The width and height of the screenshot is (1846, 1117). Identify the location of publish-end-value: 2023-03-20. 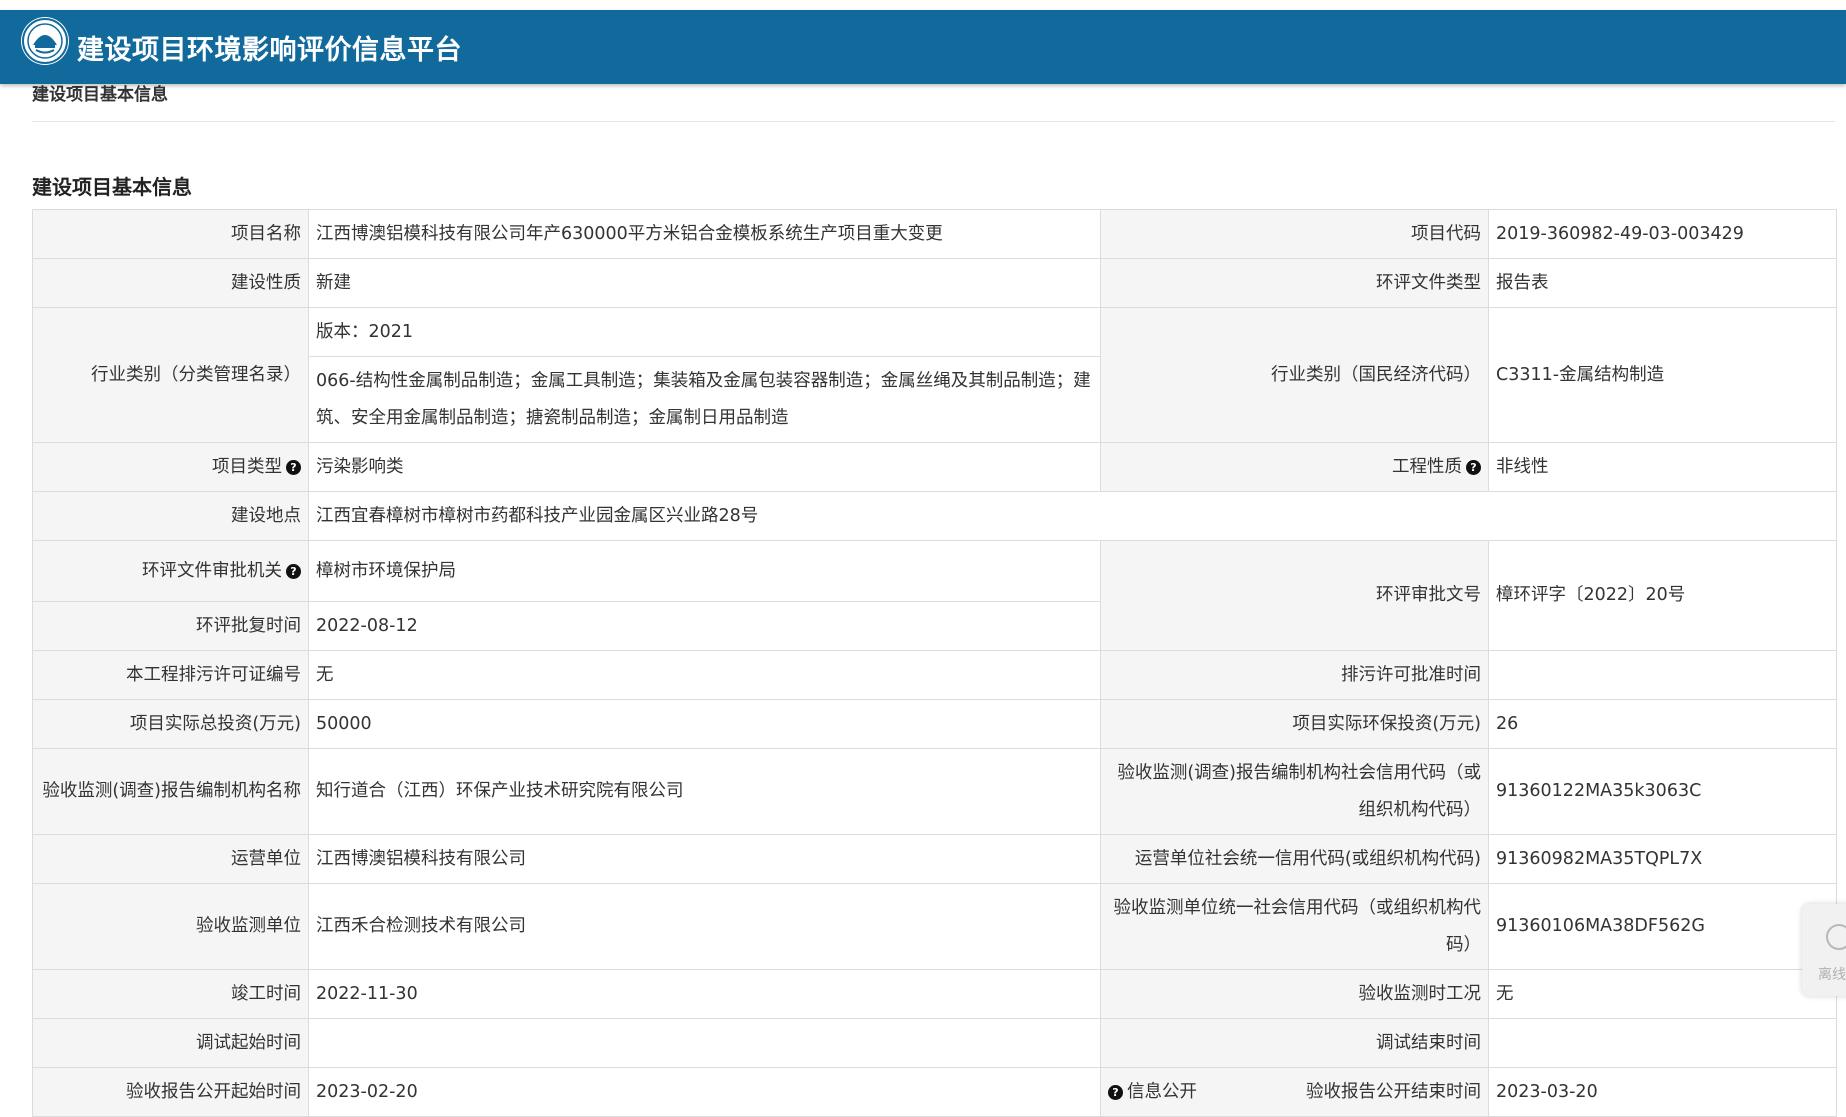
(1662, 1092).